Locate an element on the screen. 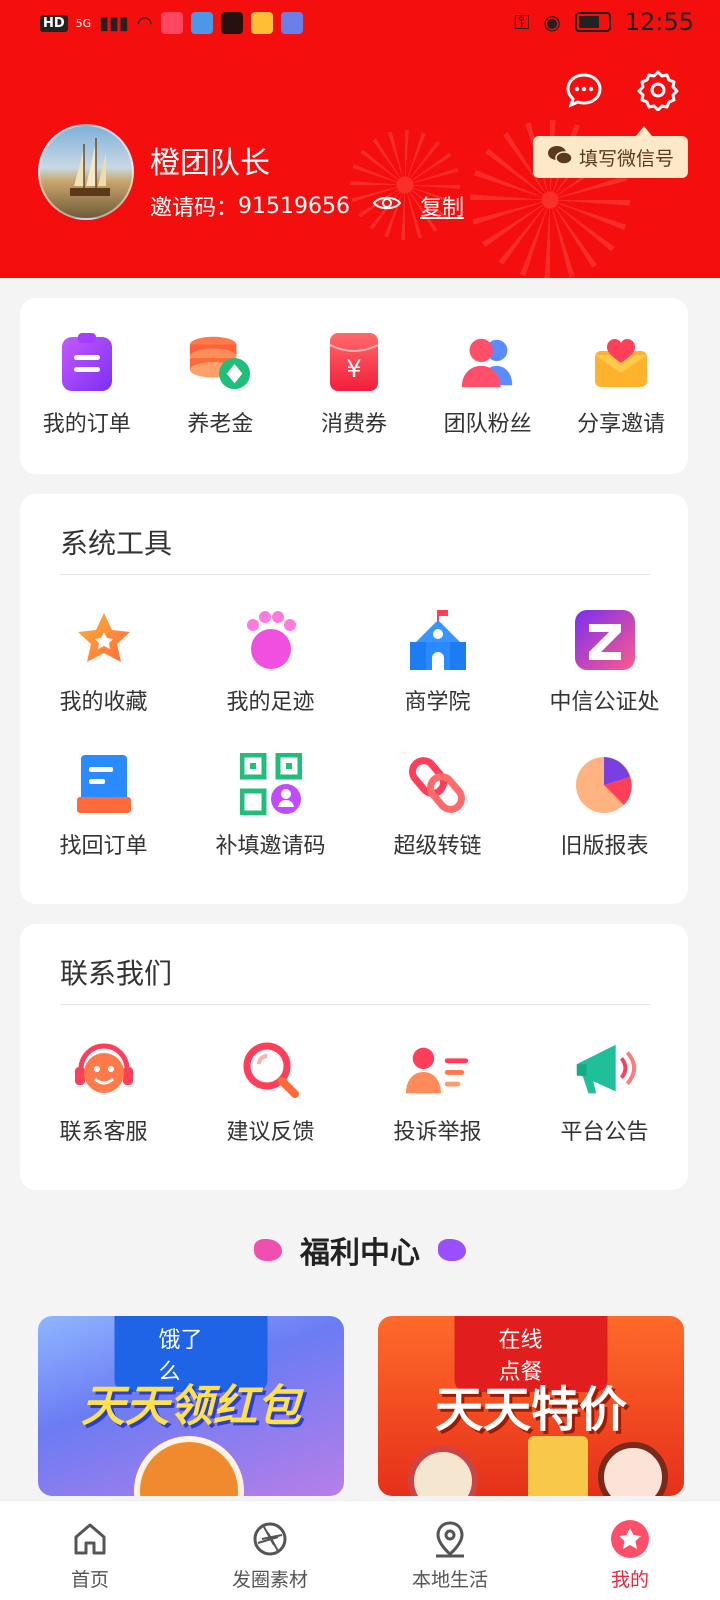 This screenshot has height=1600, width=720. quick-action-label: 分享邀请 is located at coordinates (621, 424).